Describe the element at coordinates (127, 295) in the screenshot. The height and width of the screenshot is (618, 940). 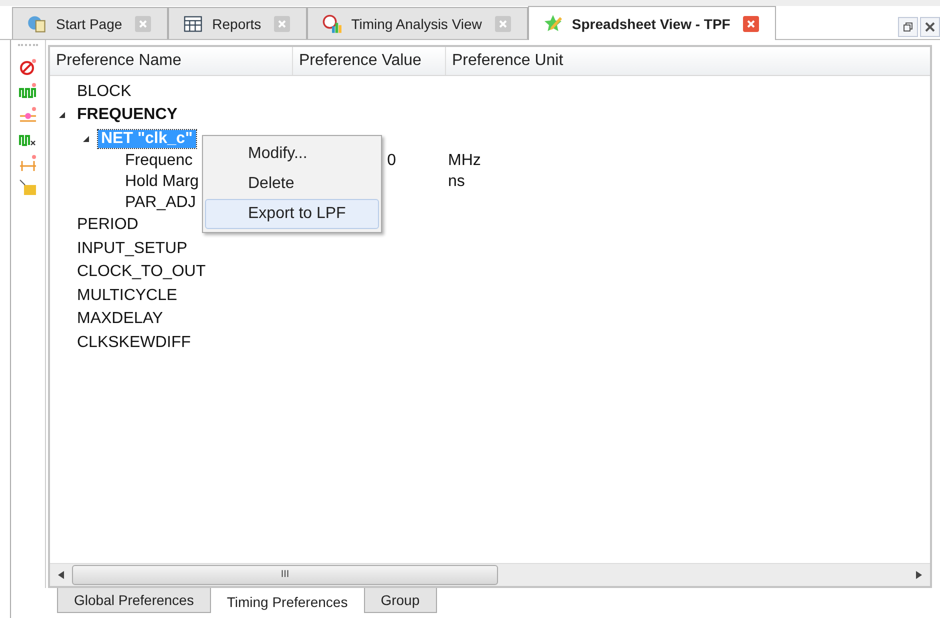
I see `preference-name: MULTICYCLE` at that location.